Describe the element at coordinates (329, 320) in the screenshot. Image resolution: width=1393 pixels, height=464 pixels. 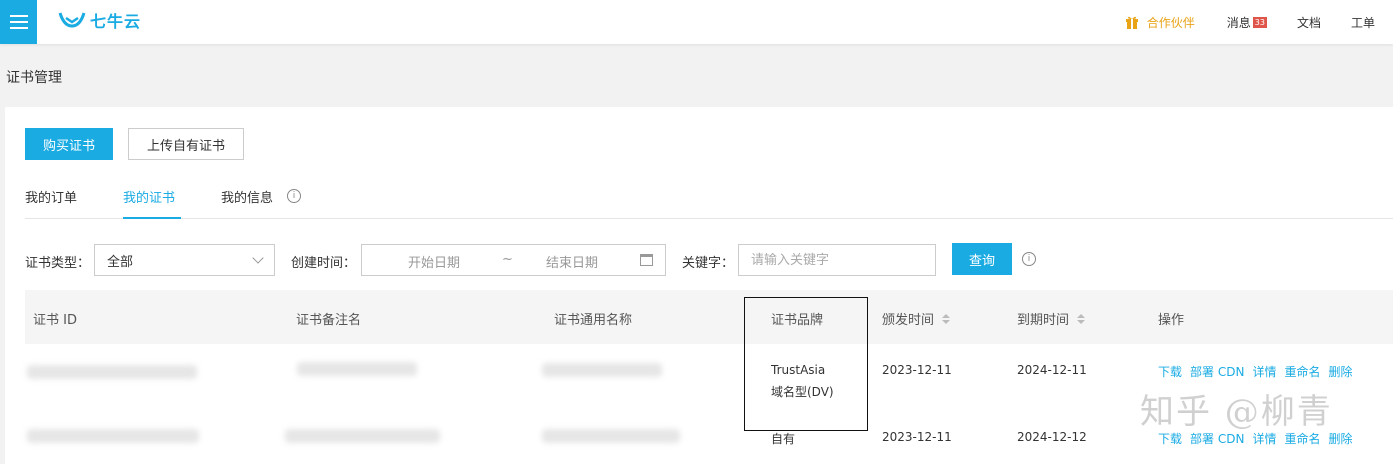
I see `col-cert-remark: 证书备注名` at that location.